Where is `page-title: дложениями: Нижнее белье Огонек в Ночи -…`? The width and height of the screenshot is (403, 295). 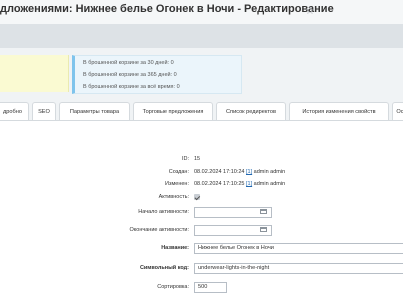
page-title: дложениями: Нижнее белье Огонек в Ночи -… is located at coordinates (167, 9).